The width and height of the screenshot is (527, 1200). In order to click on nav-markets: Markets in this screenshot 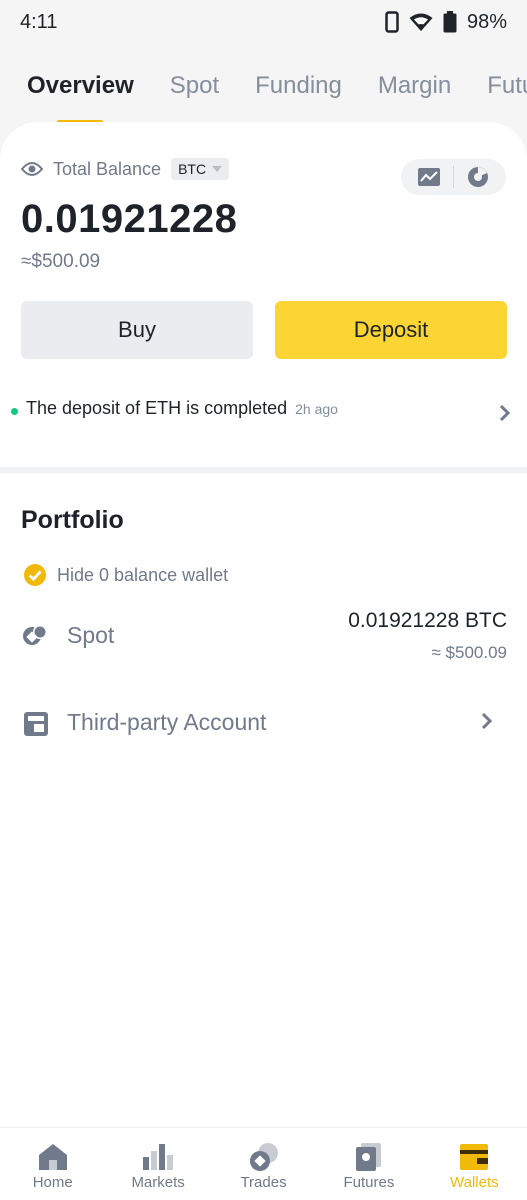, I will do `click(157, 1164)`.